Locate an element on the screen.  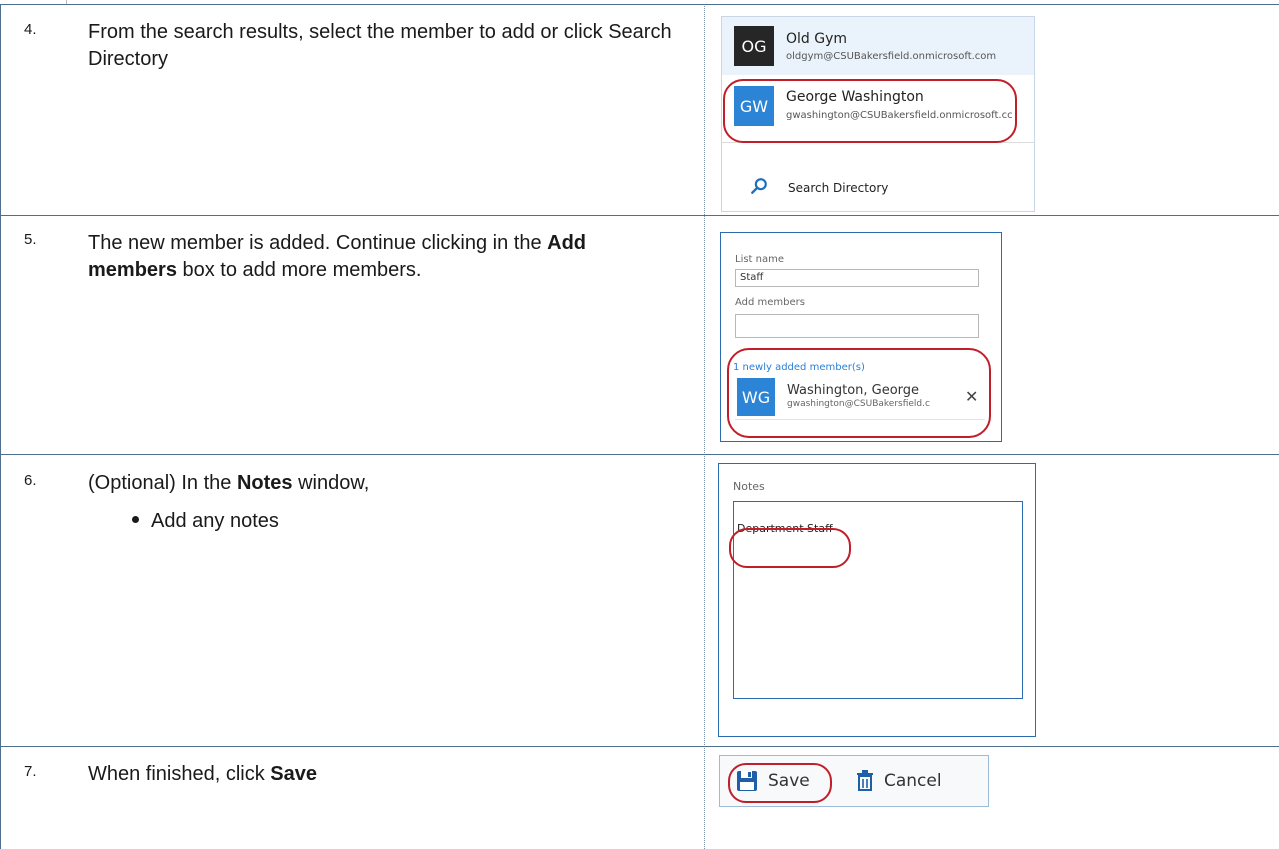
close-icon: ✕ is located at coordinates (971, 396).